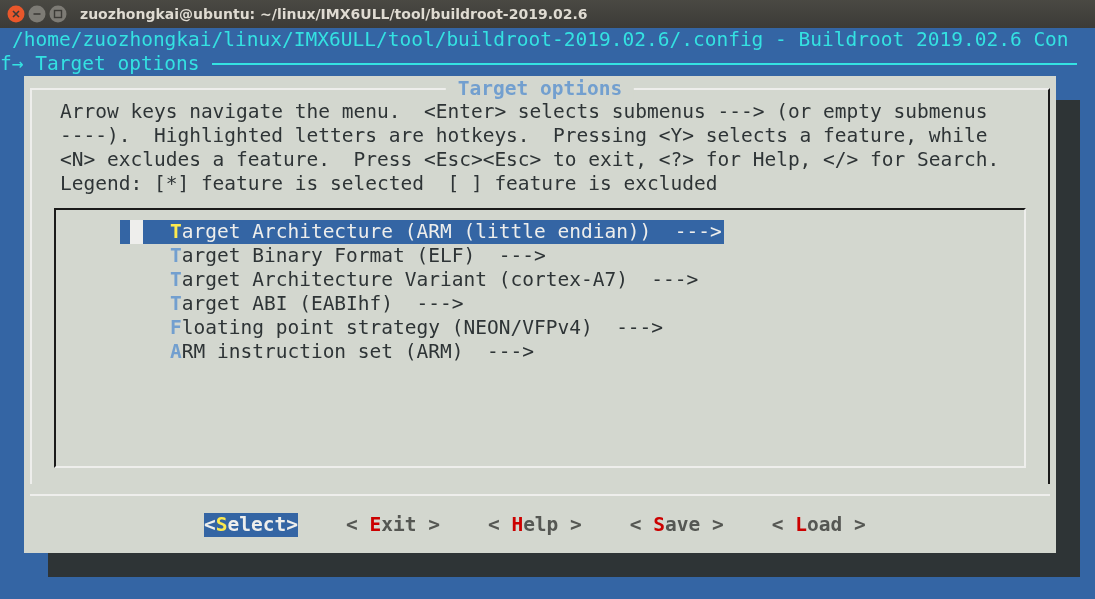  What do you see at coordinates (16, 14) in the screenshot?
I see `close-icon` at bounding box center [16, 14].